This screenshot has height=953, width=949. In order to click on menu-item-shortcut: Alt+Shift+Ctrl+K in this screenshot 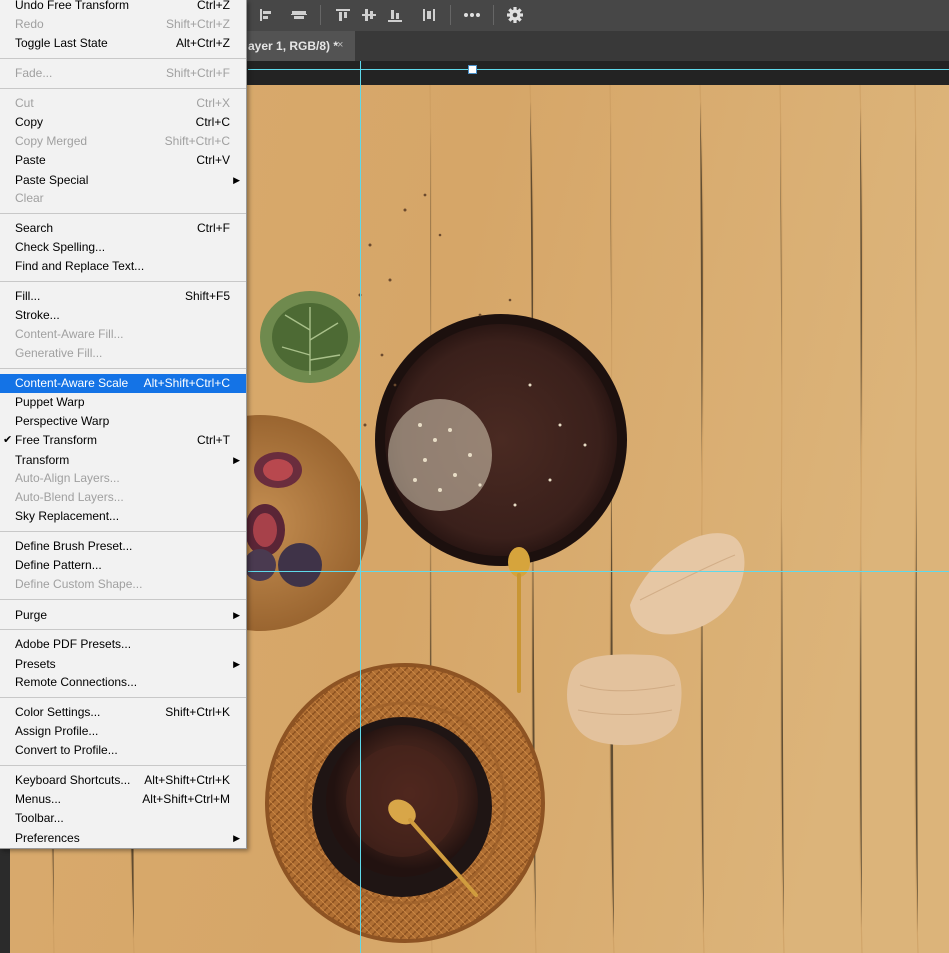, I will do `click(187, 780)`.